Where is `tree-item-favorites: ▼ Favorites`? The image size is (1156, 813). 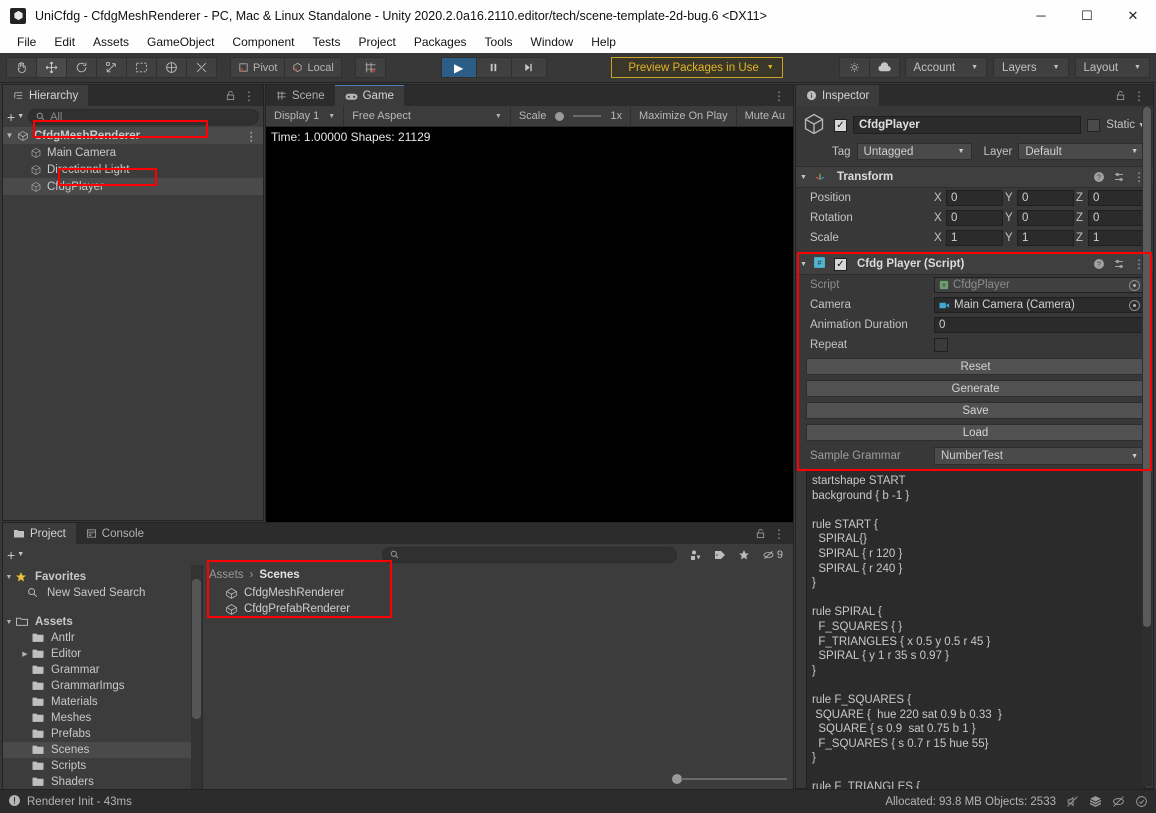 tree-item-favorites: ▼ Favorites is located at coordinates (102, 577).